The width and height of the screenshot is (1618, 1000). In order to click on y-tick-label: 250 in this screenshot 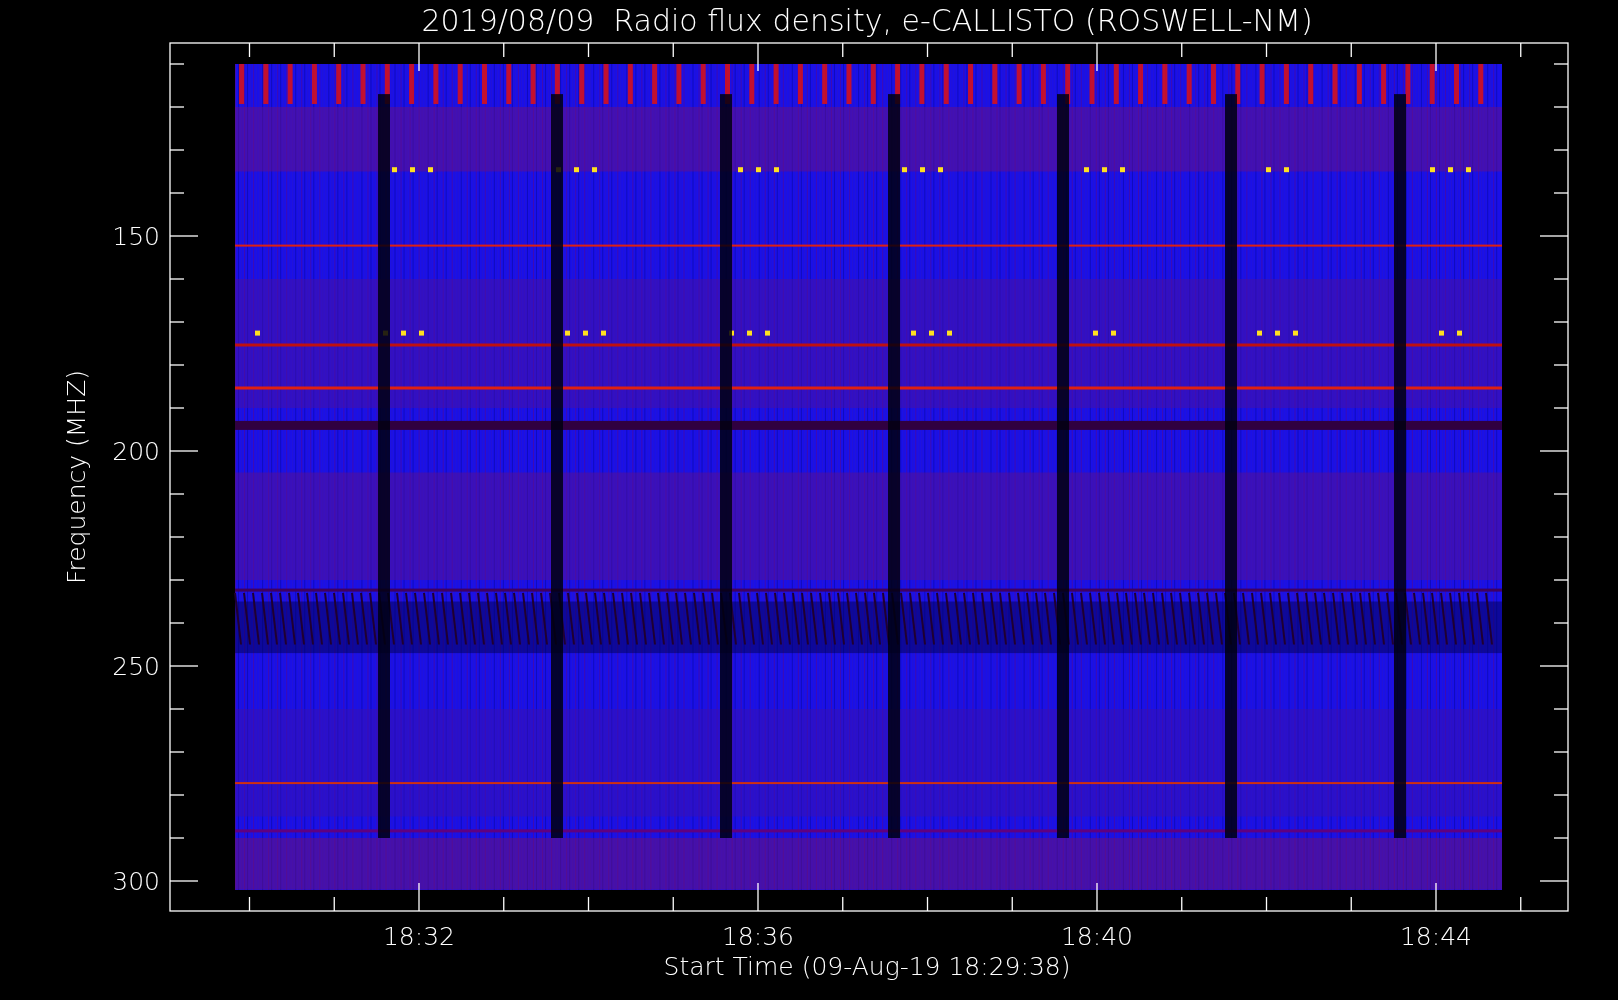, I will do `click(136, 666)`.